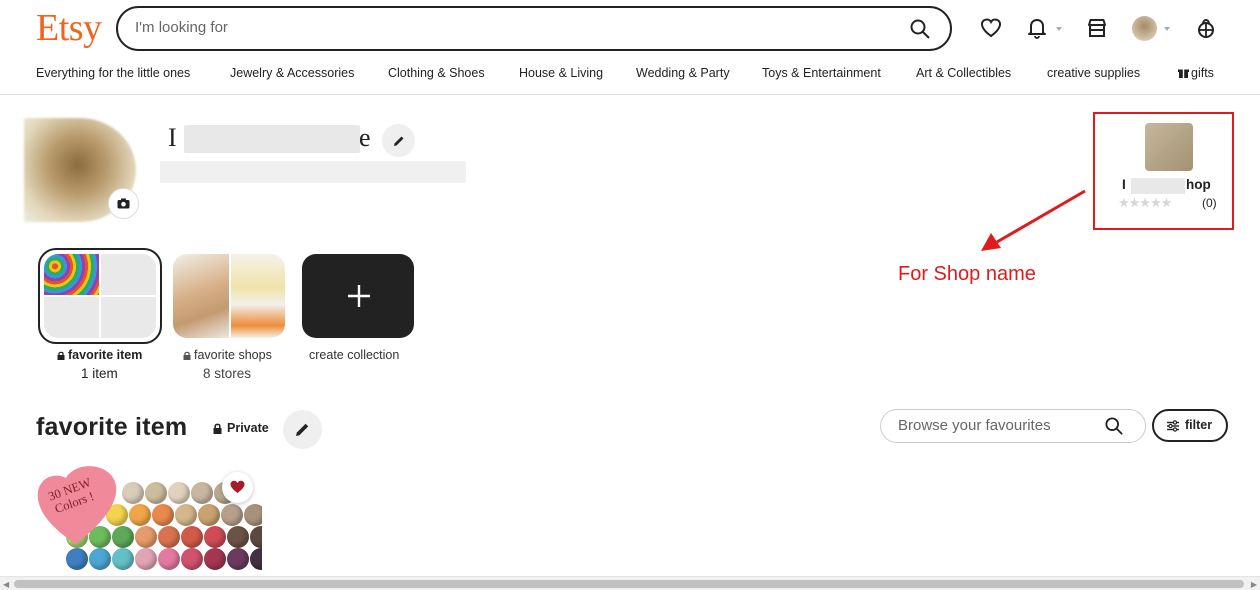  I want to click on shop-name-redacted, so click(1158, 186).